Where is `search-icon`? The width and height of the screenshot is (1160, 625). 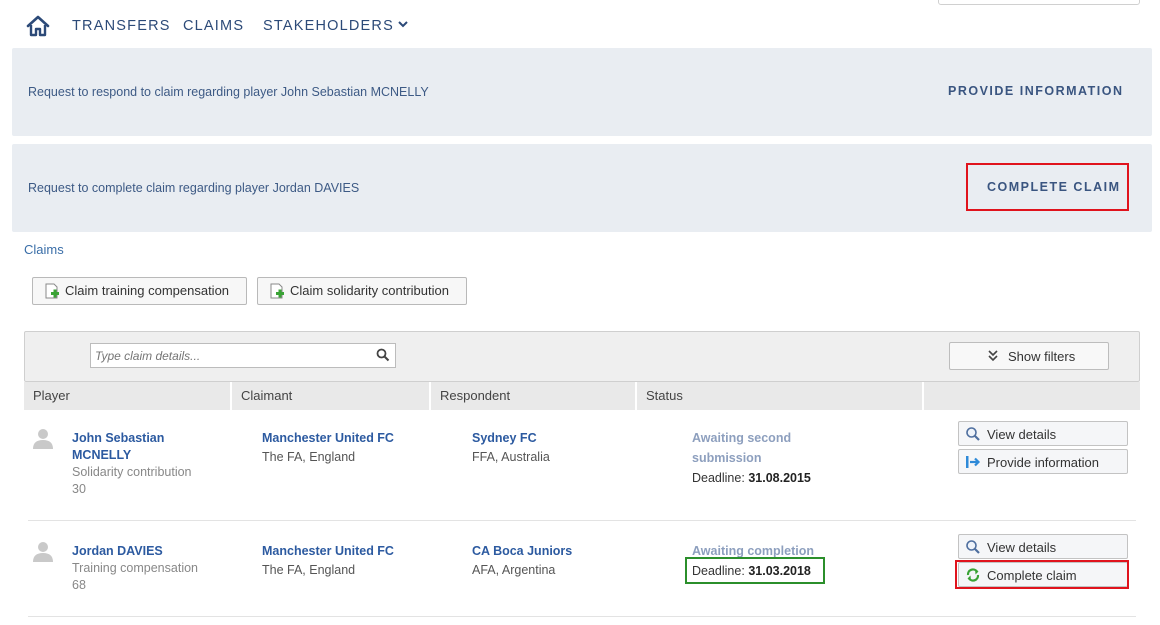
search-icon is located at coordinates (383, 355).